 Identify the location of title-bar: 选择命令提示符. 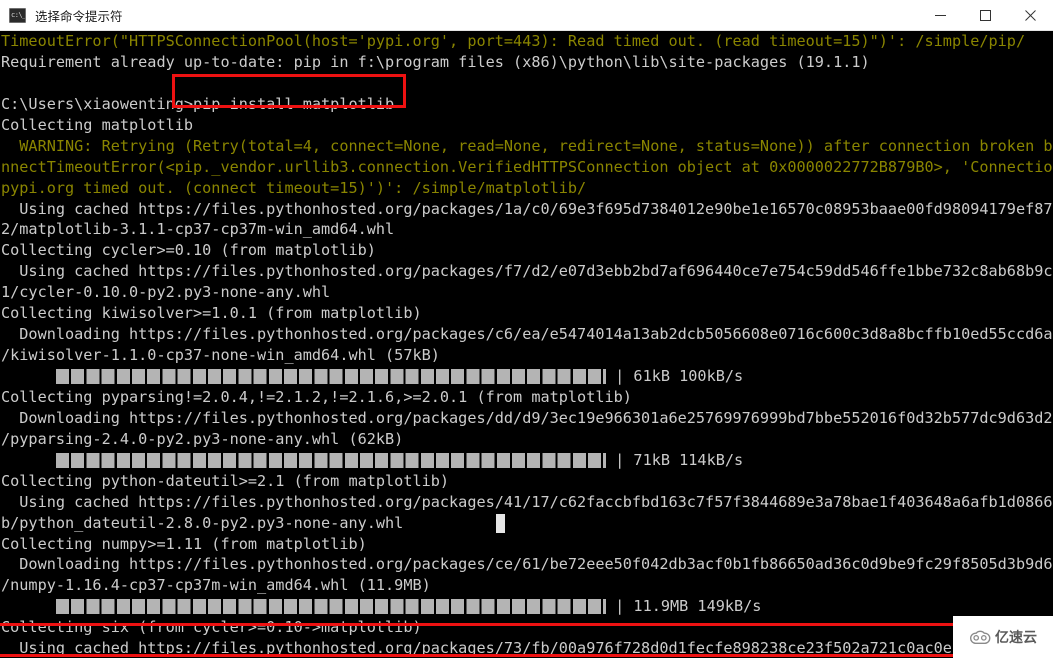
(526, 15).